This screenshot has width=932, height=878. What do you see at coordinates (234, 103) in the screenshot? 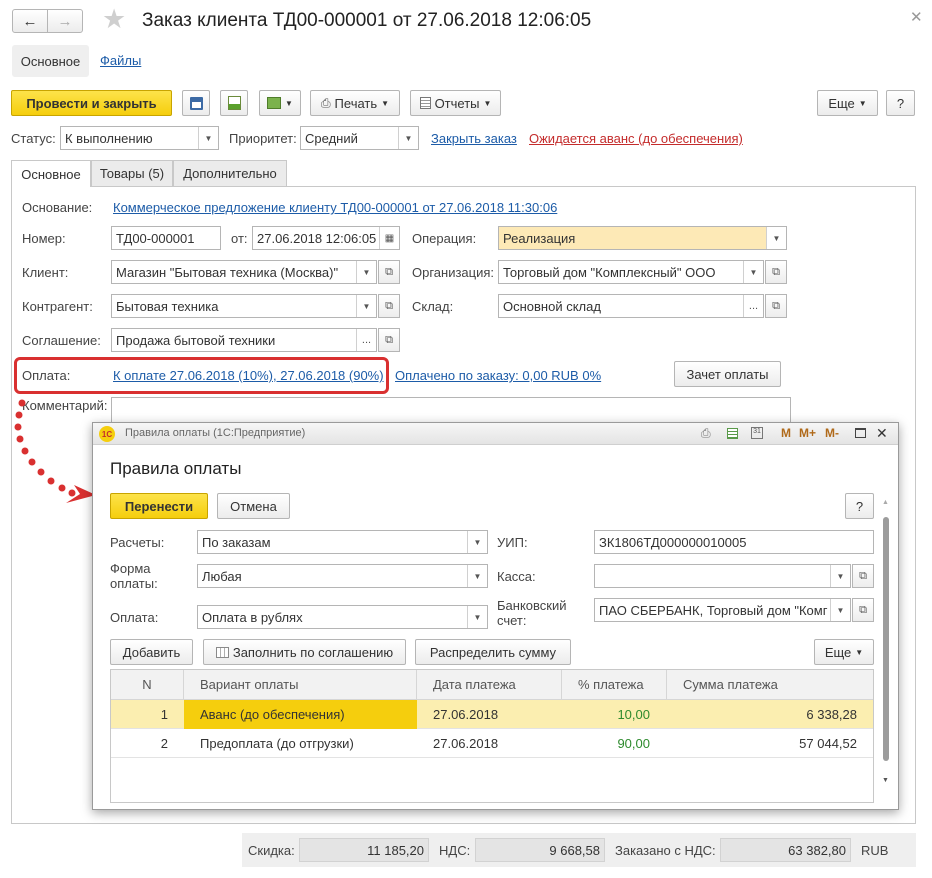
I see `post-button` at bounding box center [234, 103].